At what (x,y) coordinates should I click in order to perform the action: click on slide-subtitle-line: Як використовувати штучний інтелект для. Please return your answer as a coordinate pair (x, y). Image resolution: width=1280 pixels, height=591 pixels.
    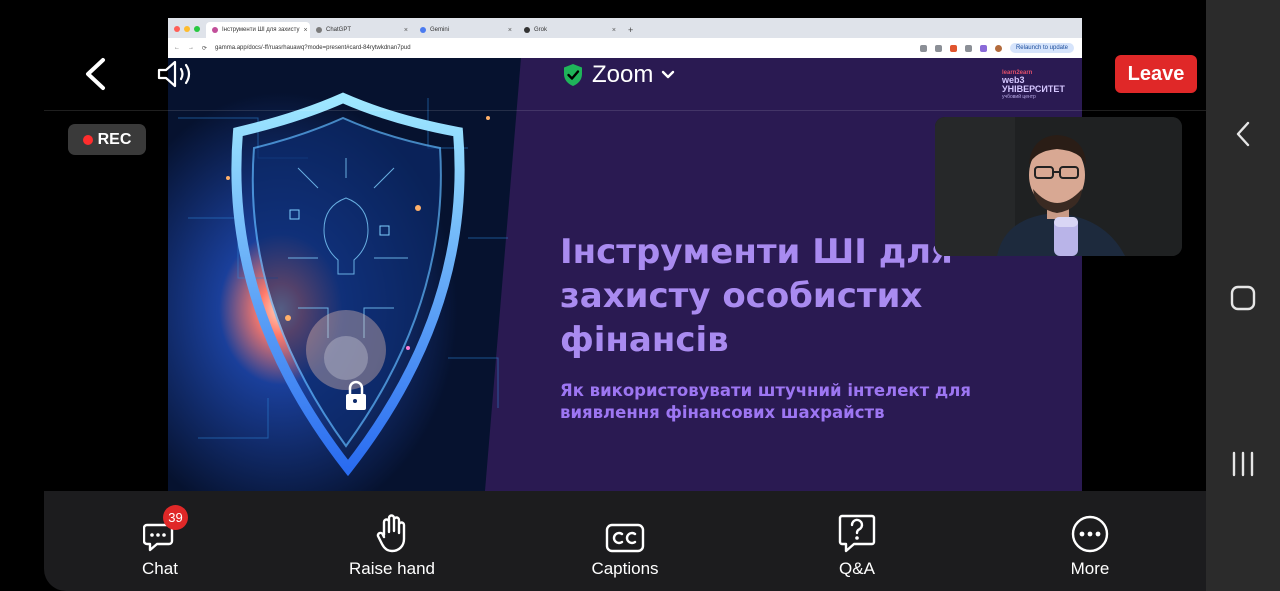
    Looking at the image, I should click on (765, 390).